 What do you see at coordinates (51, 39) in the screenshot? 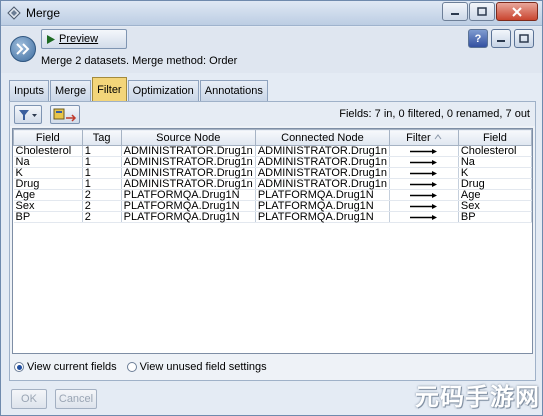
I see `play-icon` at bounding box center [51, 39].